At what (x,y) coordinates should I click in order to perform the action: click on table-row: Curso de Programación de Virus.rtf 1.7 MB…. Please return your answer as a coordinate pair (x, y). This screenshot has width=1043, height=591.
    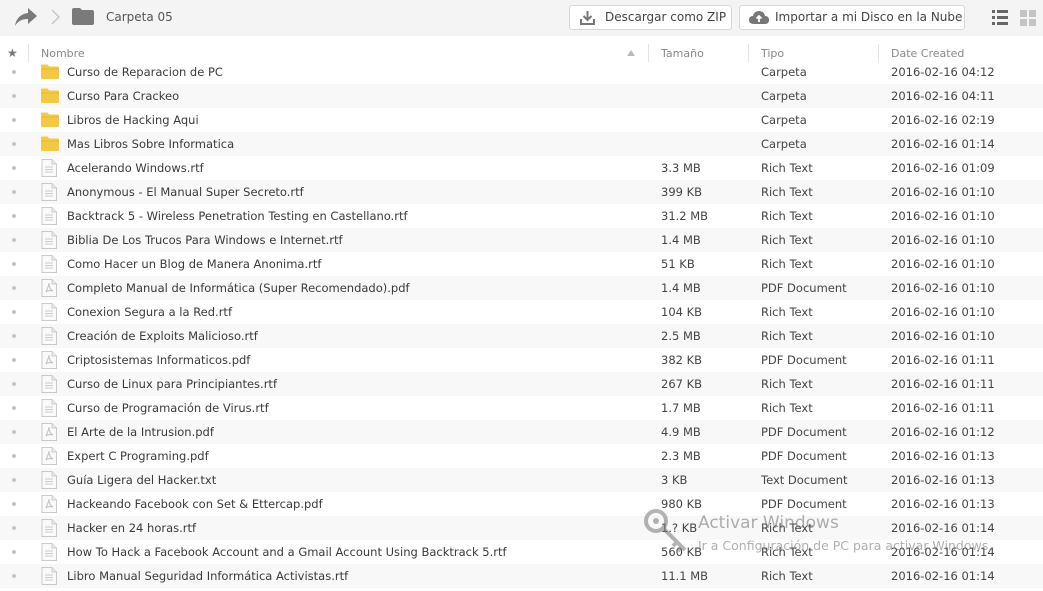
    Looking at the image, I should click on (521, 408).